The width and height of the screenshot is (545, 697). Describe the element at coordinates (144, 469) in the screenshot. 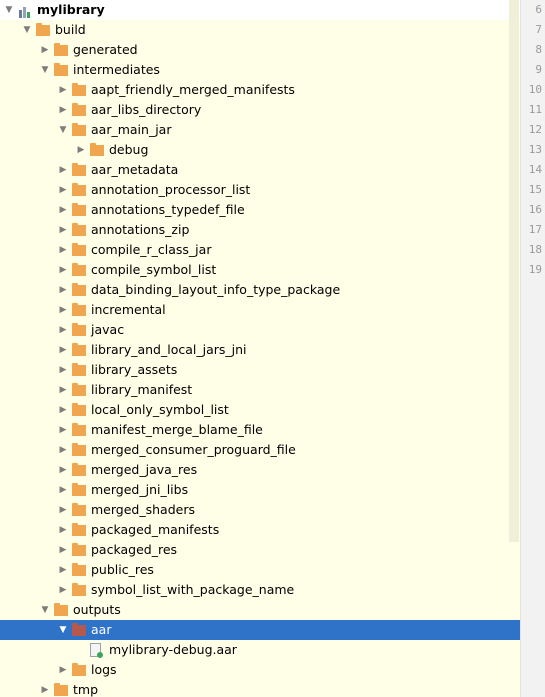

I see `tree-row-label: merged_java_res` at that location.